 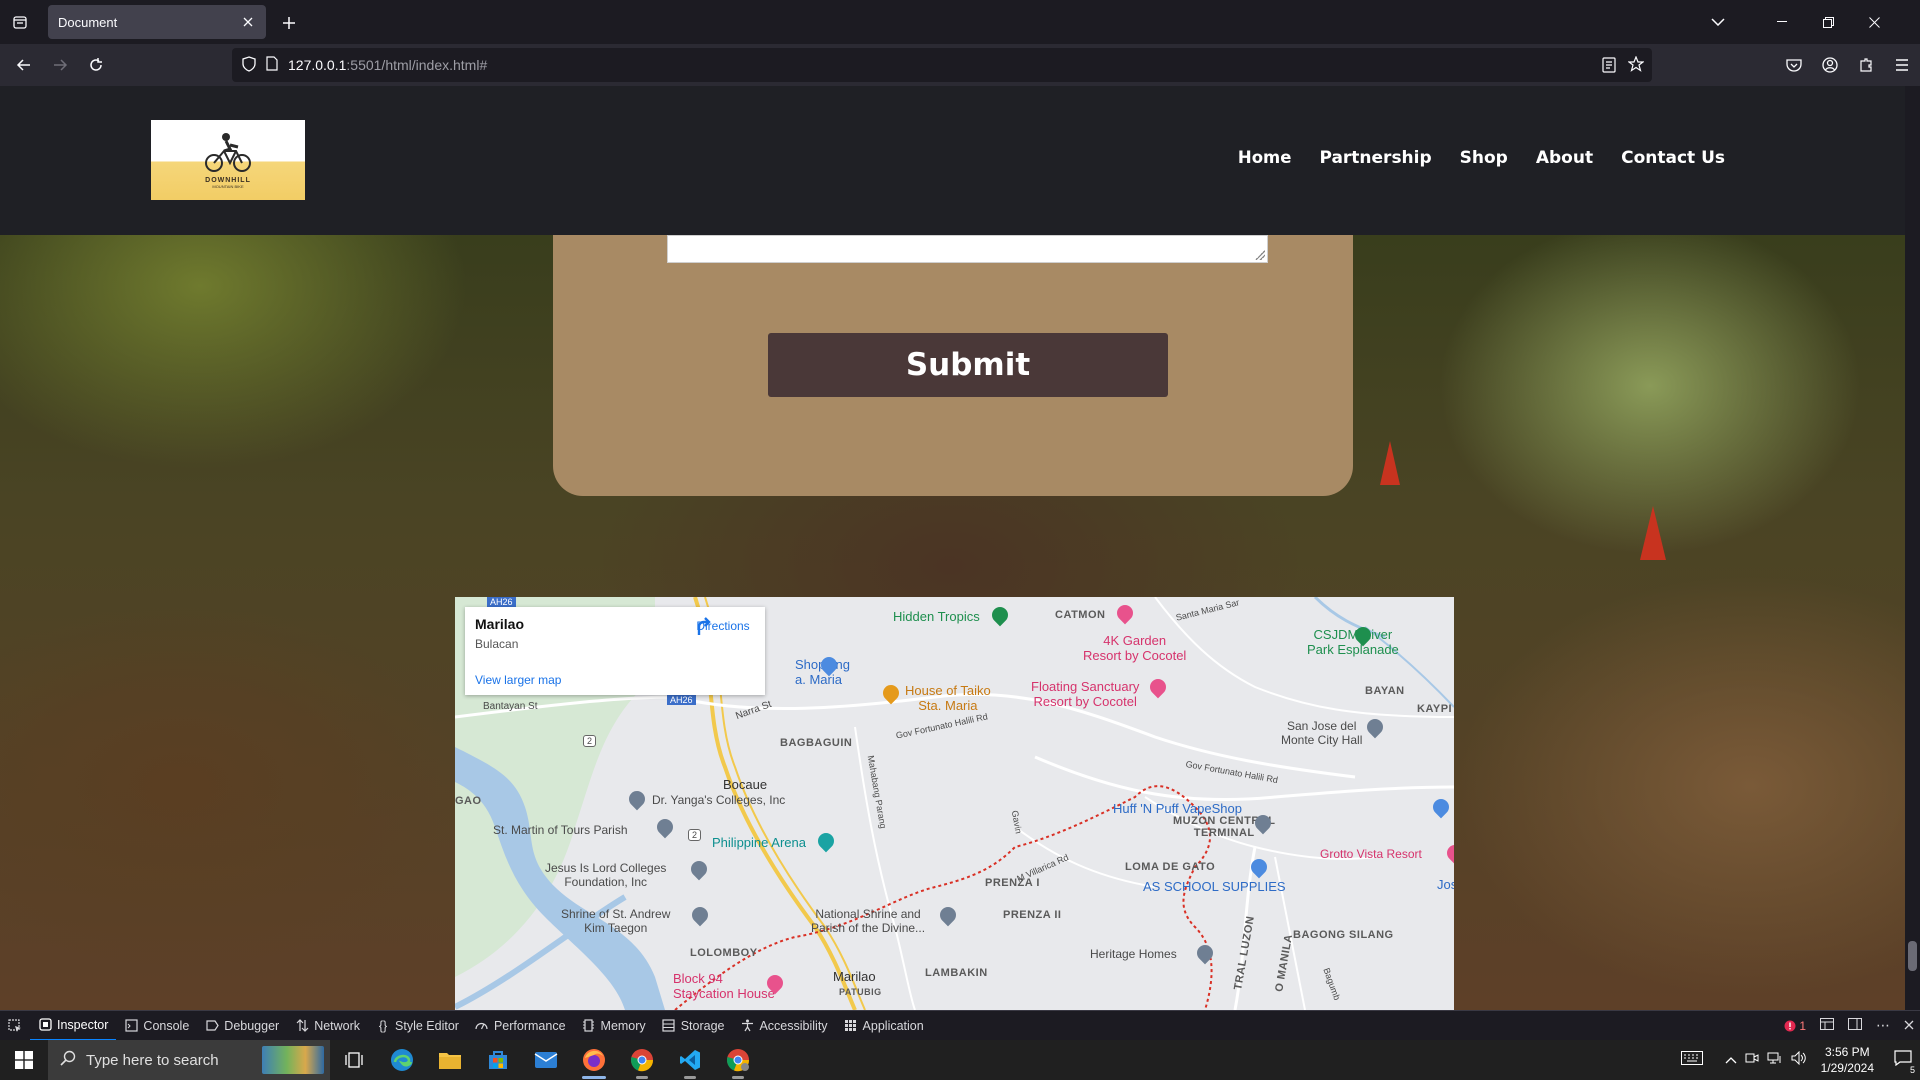 I want to click on directions-button: Directions, so click(x=723, y=626).